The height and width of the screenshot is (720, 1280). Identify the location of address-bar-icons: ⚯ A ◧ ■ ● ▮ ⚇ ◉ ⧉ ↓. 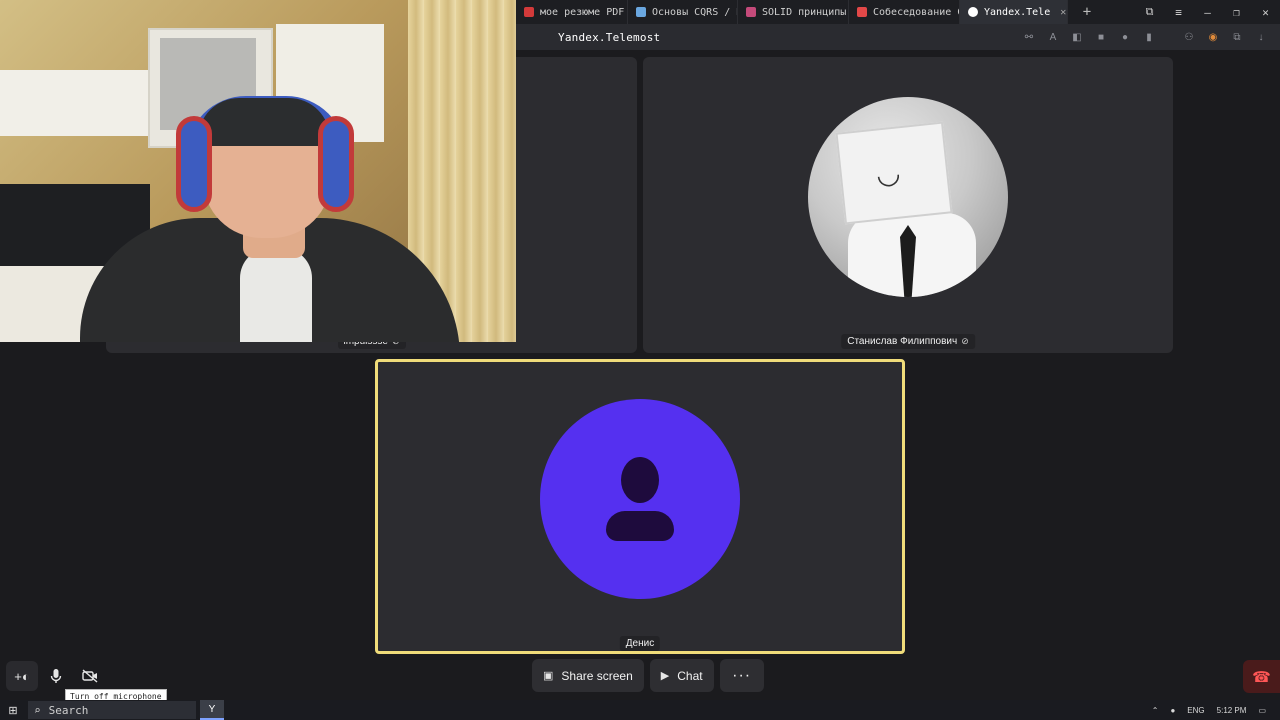
(1145, 37).